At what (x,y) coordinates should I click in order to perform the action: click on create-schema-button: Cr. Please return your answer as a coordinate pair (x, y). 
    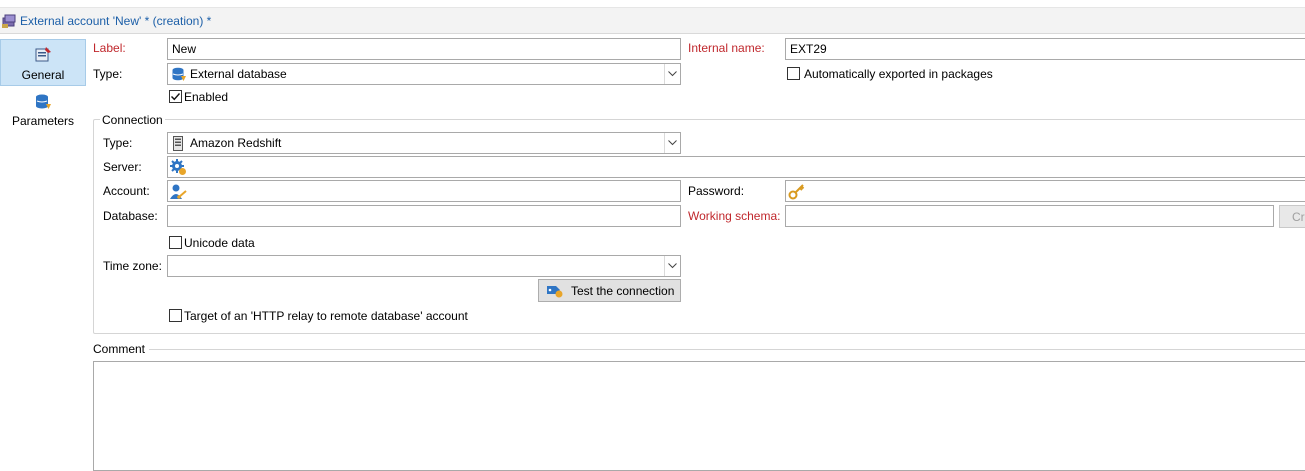
    Looking at the image, I should click on (1292, 216).